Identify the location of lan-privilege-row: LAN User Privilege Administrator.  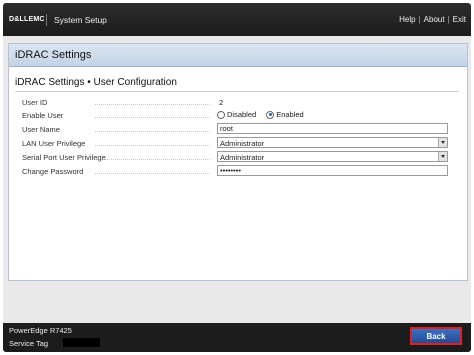
(238, 143).